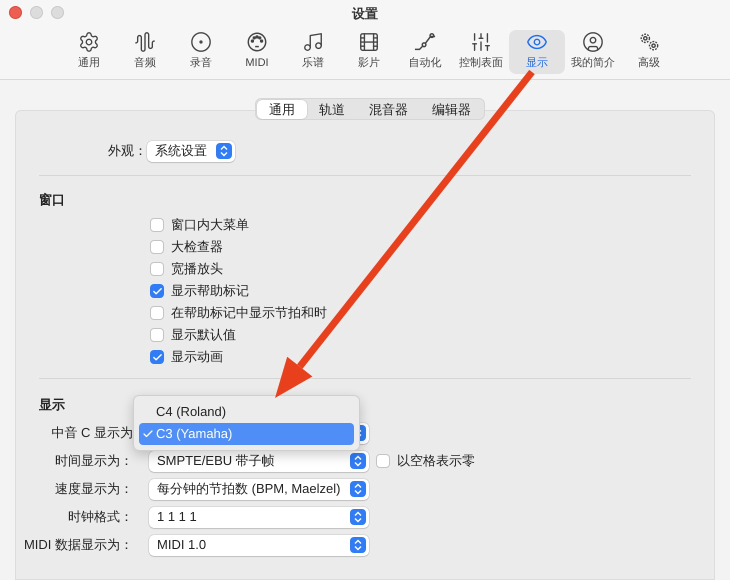 This screenshot has width=730, height=580. Describe the element at coordinates (332, 109) in the screenshot. I see `segment-tab: 轨道` at that location.